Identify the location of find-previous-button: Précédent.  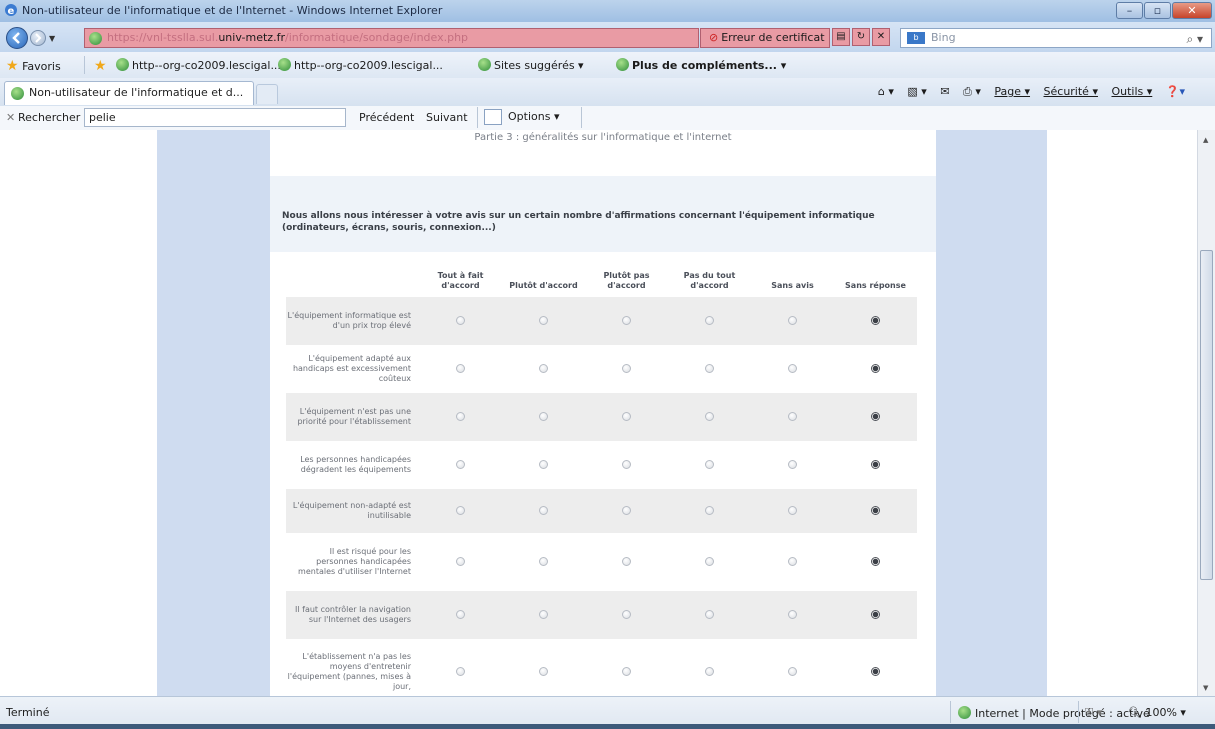
(386, 117).